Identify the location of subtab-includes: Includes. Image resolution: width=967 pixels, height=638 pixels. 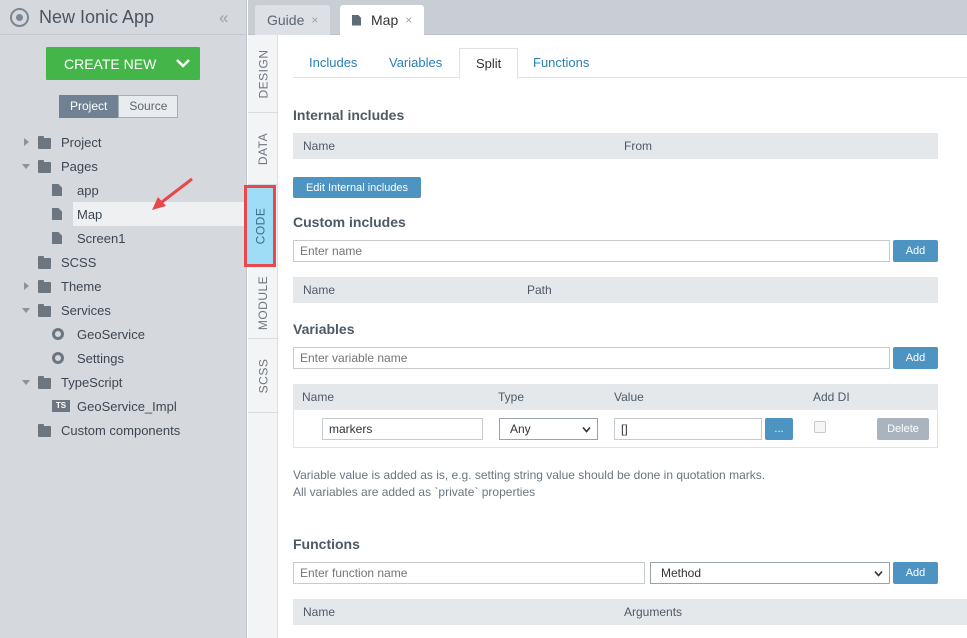
(333, 63).